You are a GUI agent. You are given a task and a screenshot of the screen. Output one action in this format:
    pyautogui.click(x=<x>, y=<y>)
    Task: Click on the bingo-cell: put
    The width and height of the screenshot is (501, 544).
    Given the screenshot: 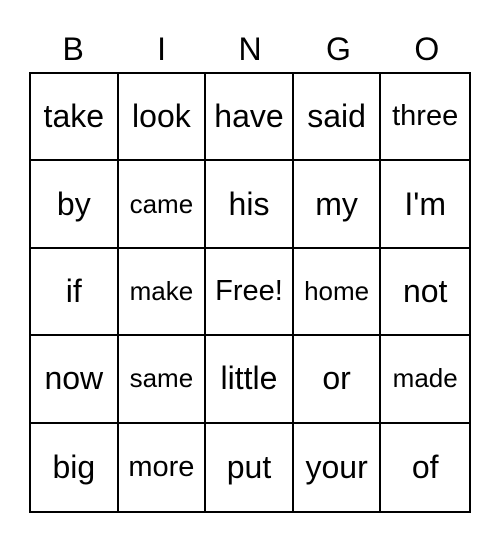 What is the action you would take?
    pyautogui.click(x=250, y=467)
    